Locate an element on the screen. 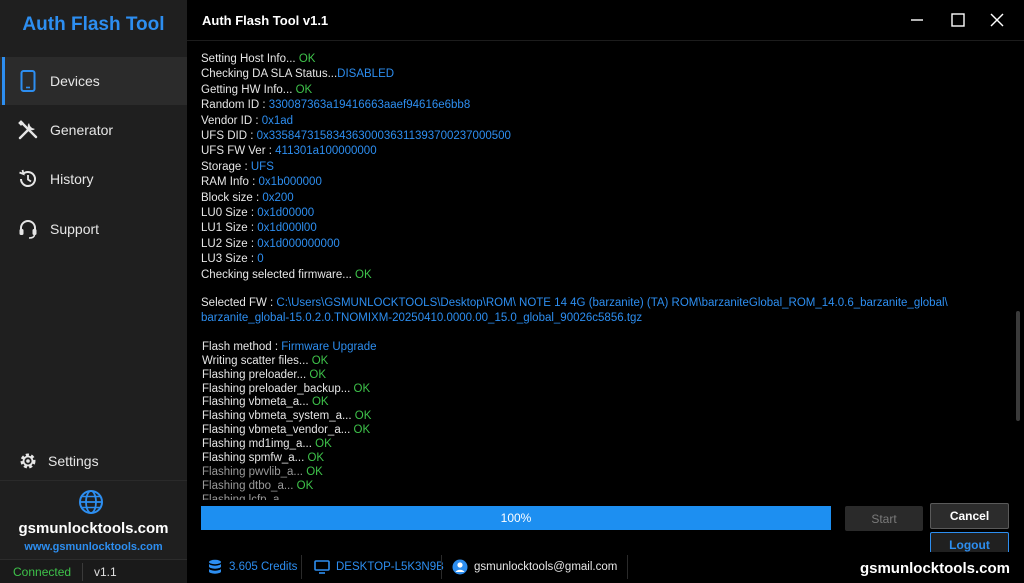 The width and height of the screenshot is (1024, 583). log-line: LU1 Size : 0x1d000l00 is located at coordinates (259, 228).